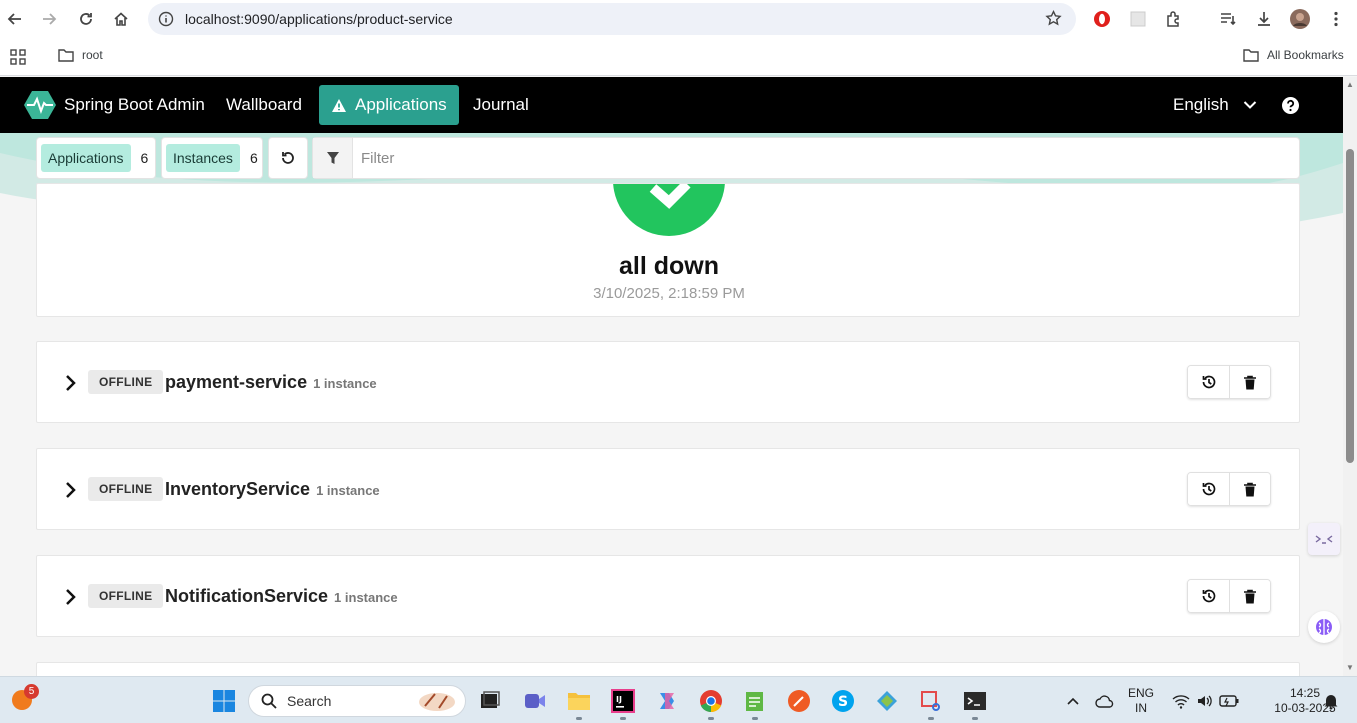 The width and height of the screenshot is (1357, 723). Describe the element at coordinates (931, 701) in the screenshot. I see `snipping-tool-icon` at that location.